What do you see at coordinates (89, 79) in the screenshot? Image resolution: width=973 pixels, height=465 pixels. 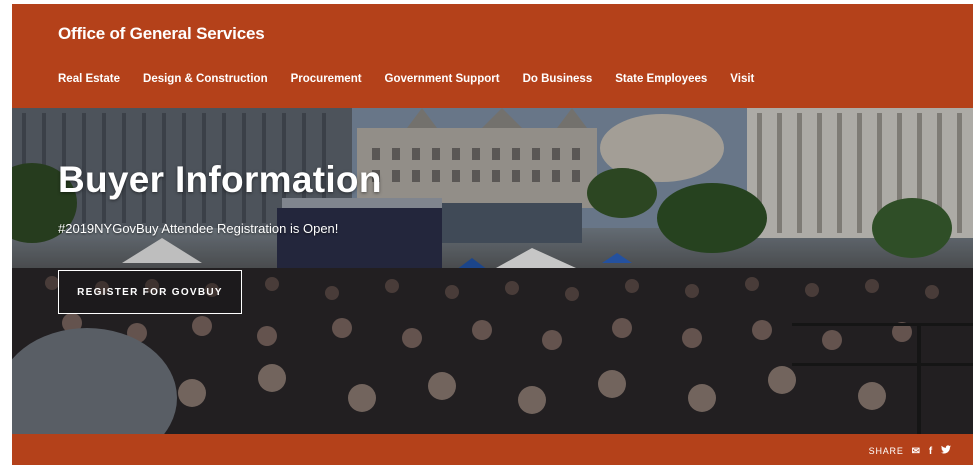 I see `nav-real-estate: Real Estate` at bounding box center [89, 79].